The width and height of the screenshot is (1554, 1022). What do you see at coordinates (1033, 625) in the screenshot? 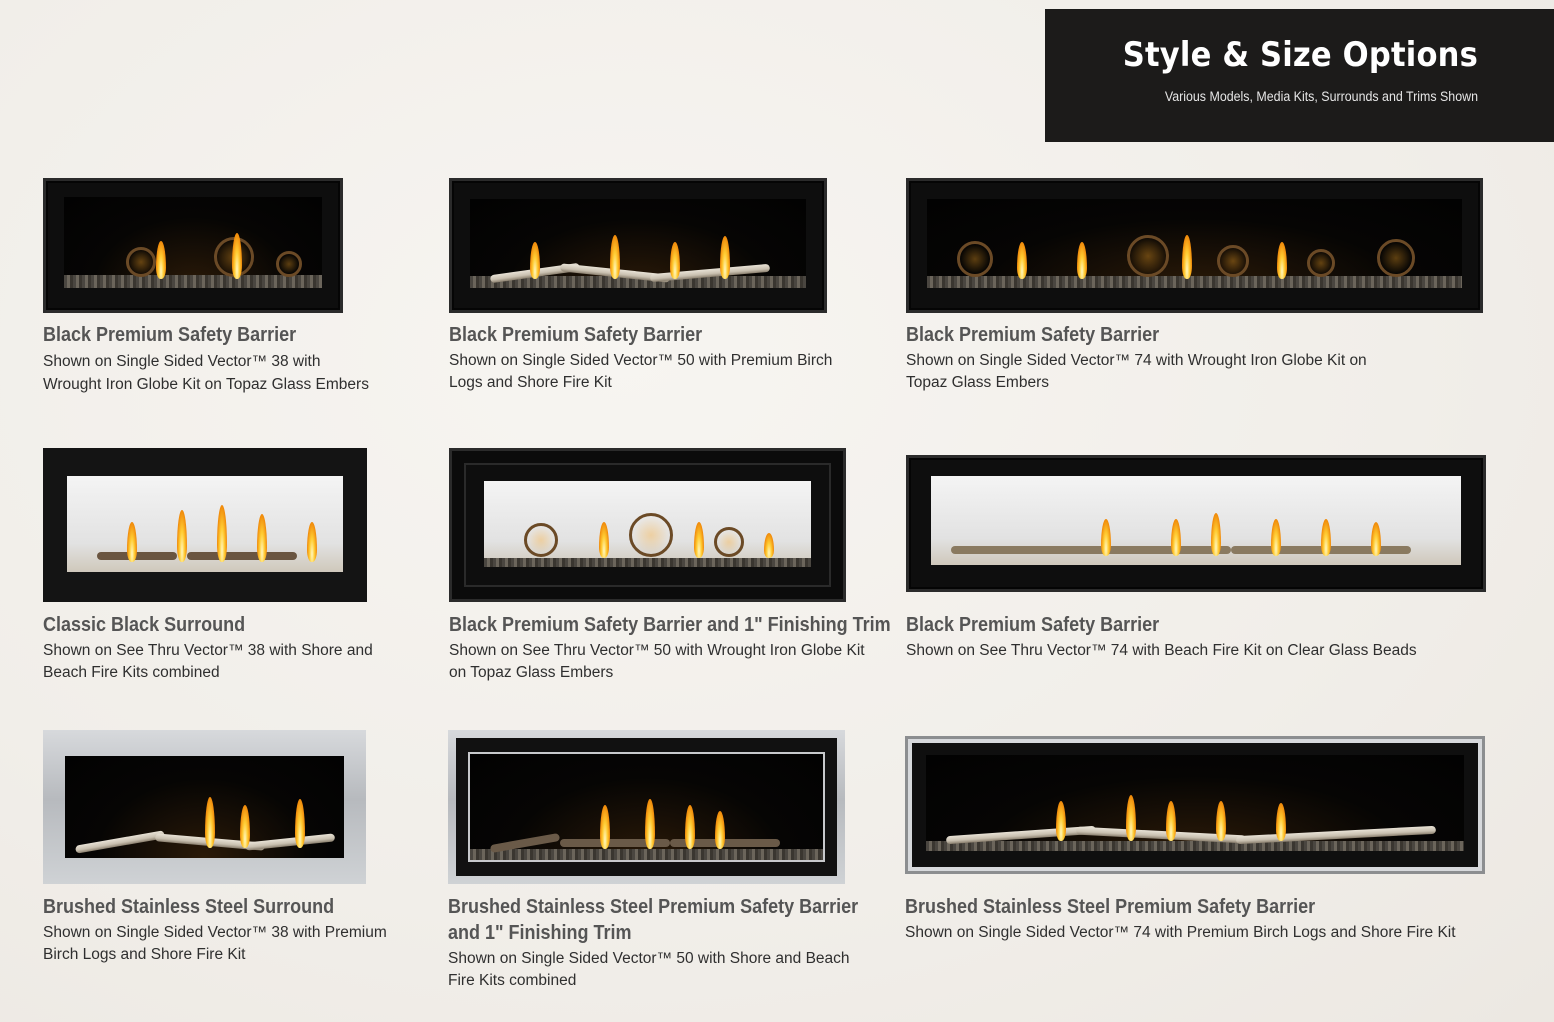
I see `item-title-6: Black Premium Safety Barrier` at bounding box center [1033, 625].